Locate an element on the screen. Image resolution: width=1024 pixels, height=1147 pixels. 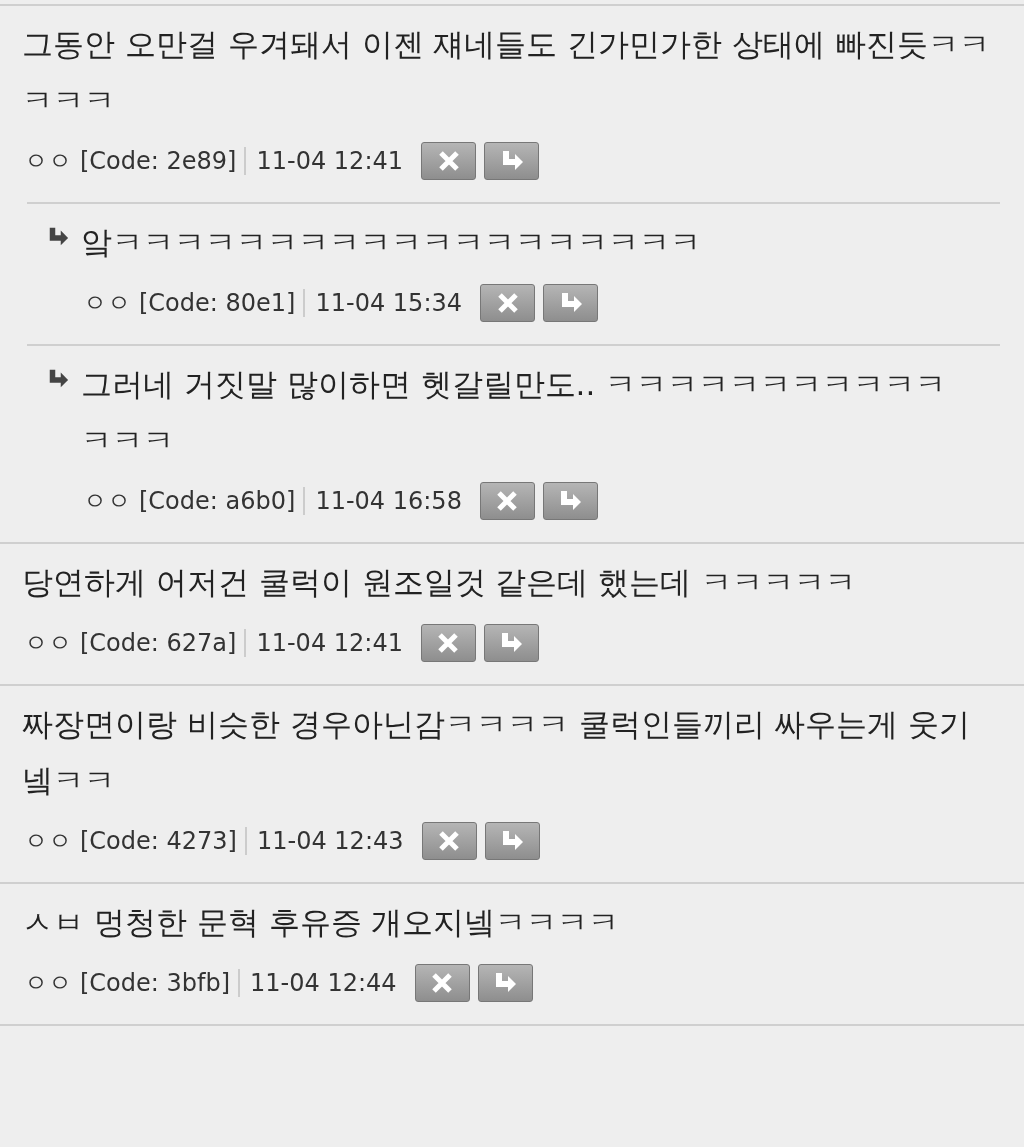
reply-text: 그러네 거짓말 많이하면 헷갈릴만도.. ㅋㅋㅋㅋㅋㅋㅋㅋㅋㅋㅋㅋㅋㅋ is located at coordinates (514, 412).